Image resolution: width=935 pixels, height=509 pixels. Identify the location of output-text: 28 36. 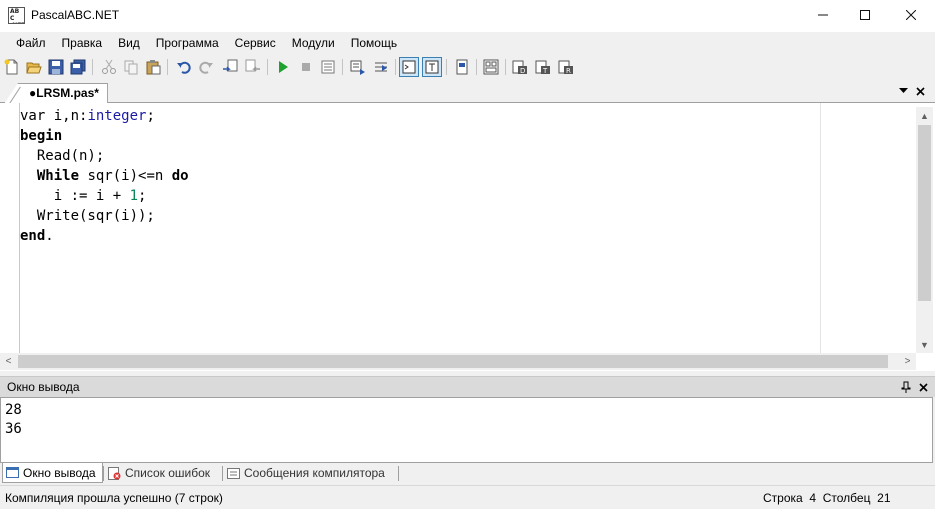
(13, 420).